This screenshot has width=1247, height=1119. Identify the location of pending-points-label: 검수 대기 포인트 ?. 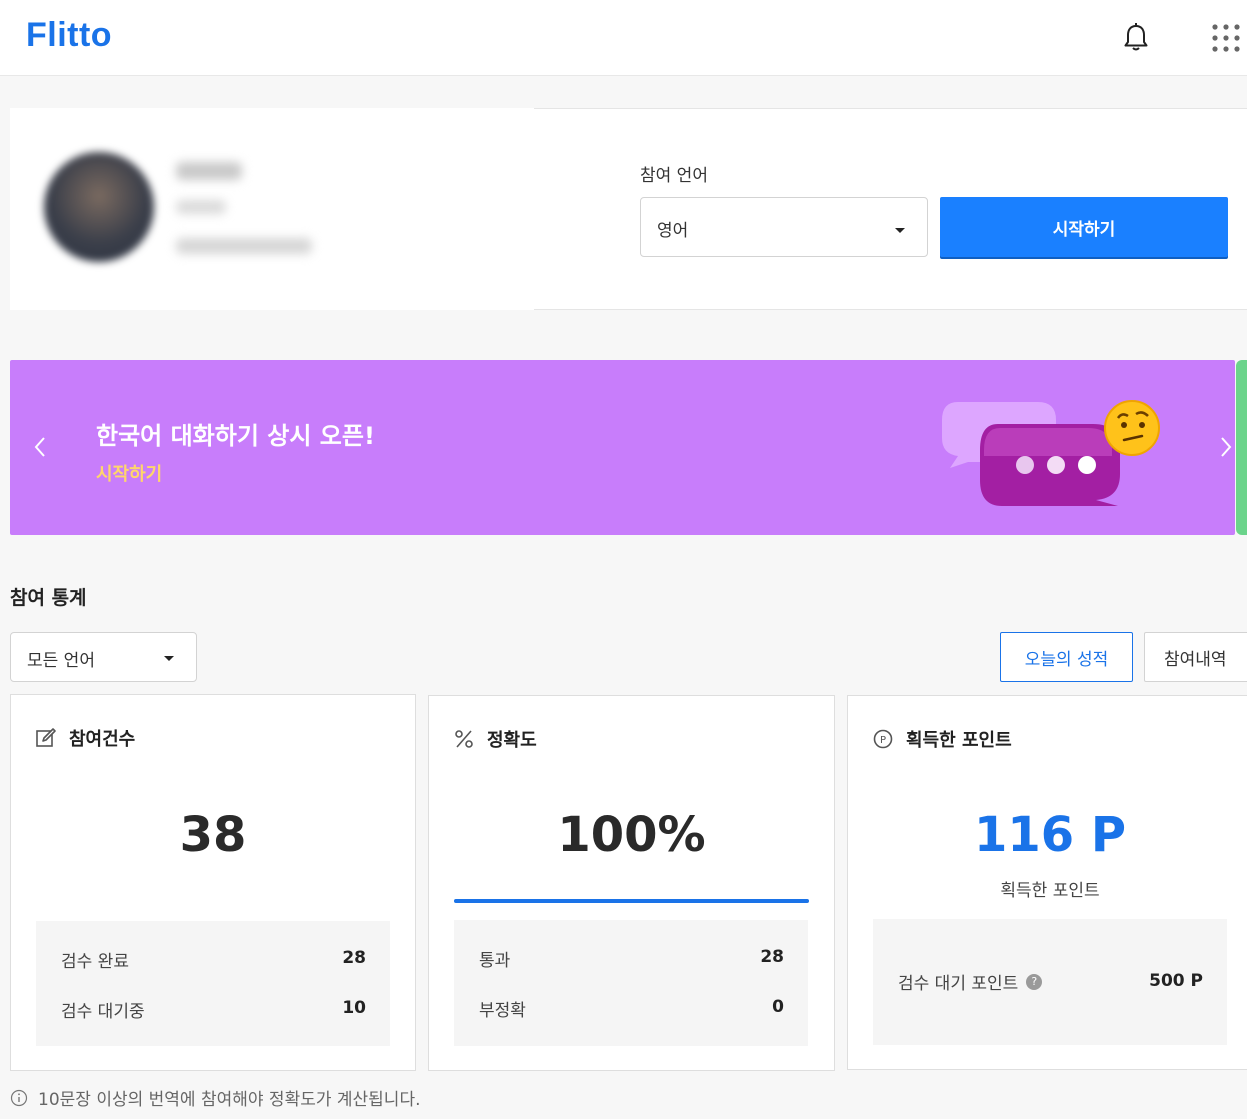
(970, 981).